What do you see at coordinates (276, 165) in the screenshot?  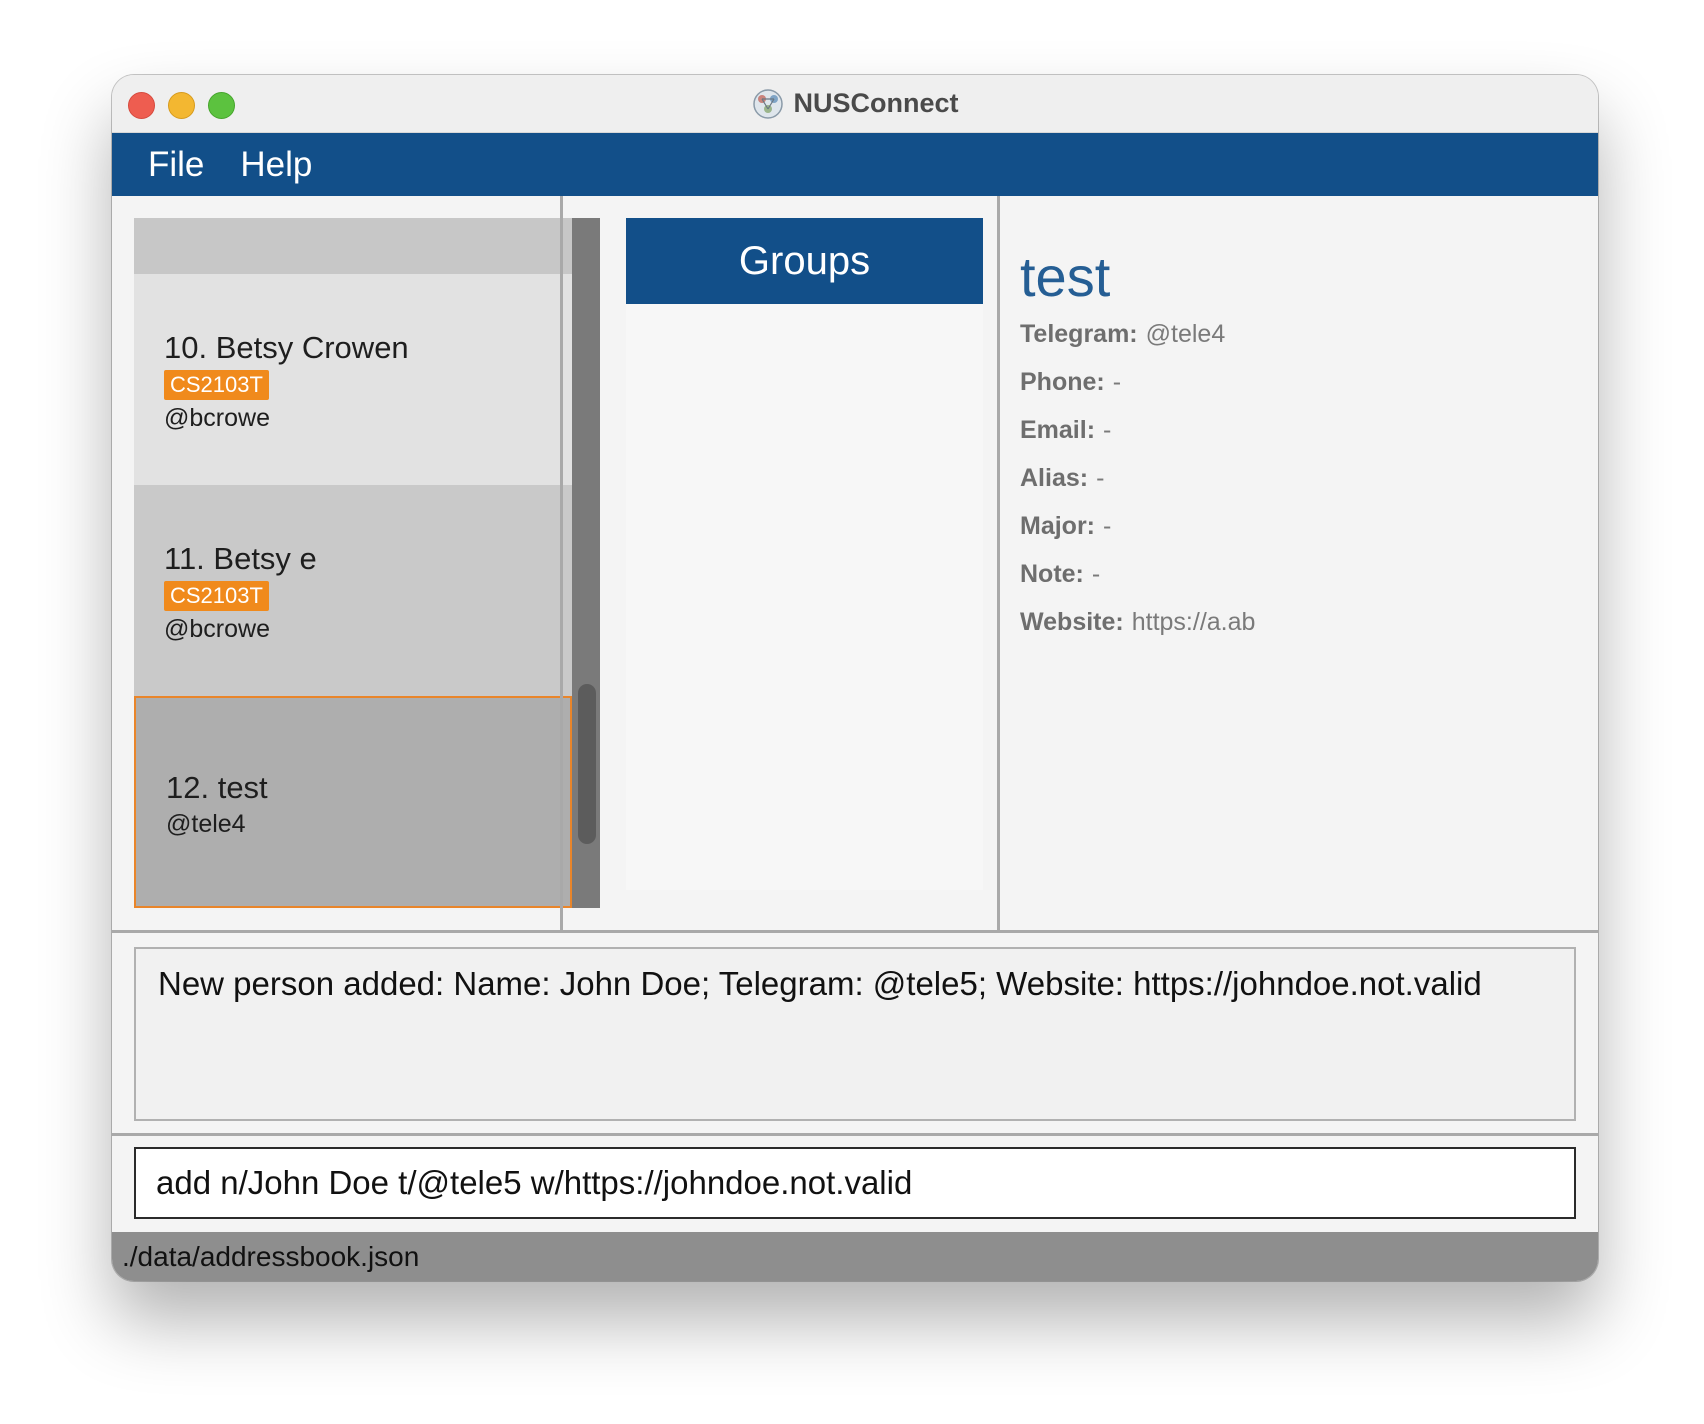 I see `menu-help: Help` at bounding box center [276, 165].